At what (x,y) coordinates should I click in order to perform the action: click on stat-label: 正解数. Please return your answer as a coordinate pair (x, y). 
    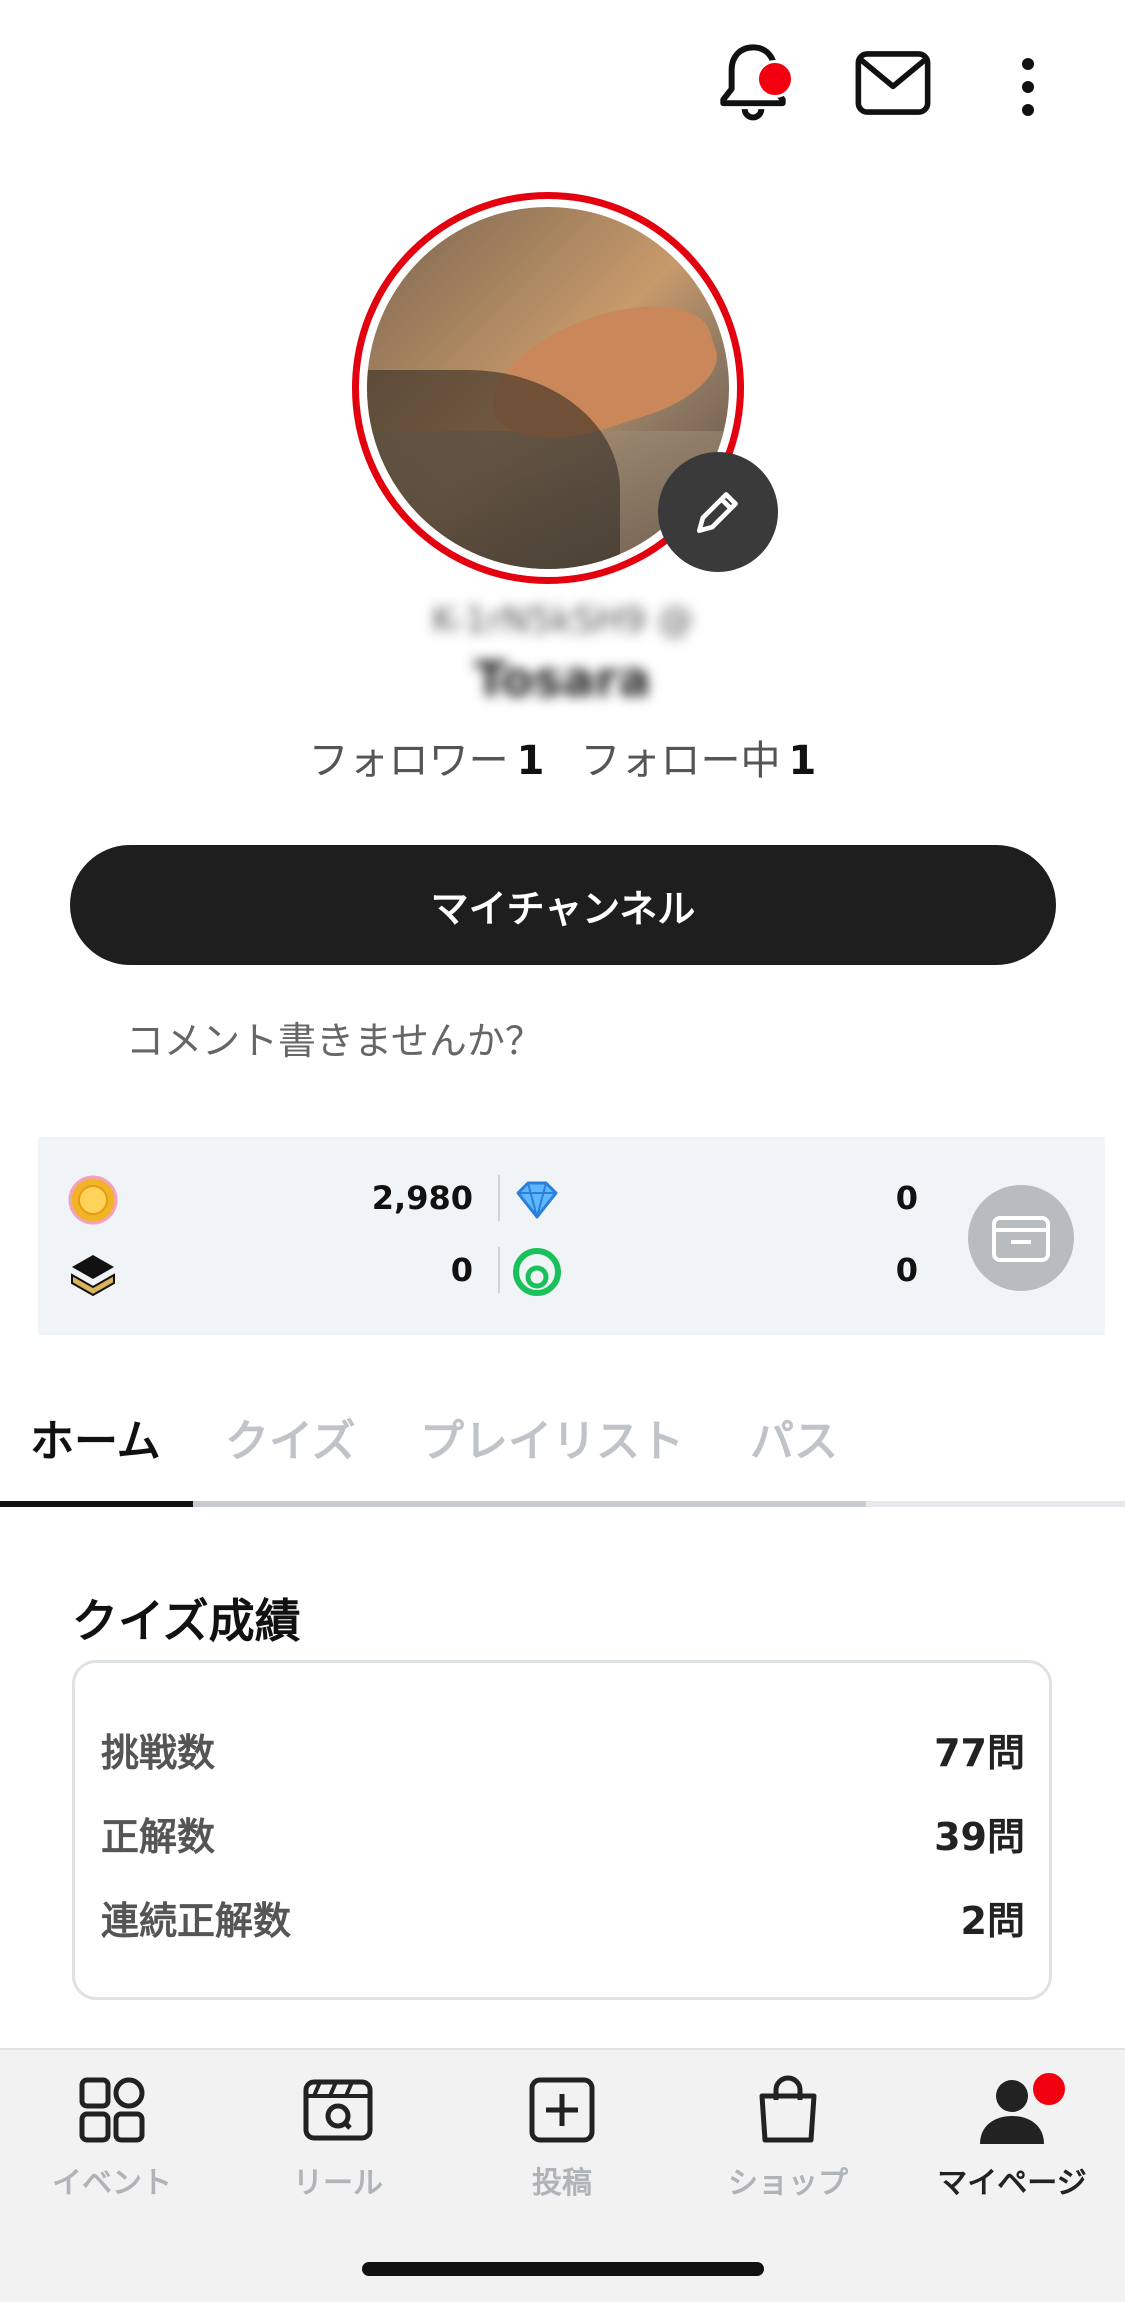
    Looking at the image, I should click on (158, 1836).